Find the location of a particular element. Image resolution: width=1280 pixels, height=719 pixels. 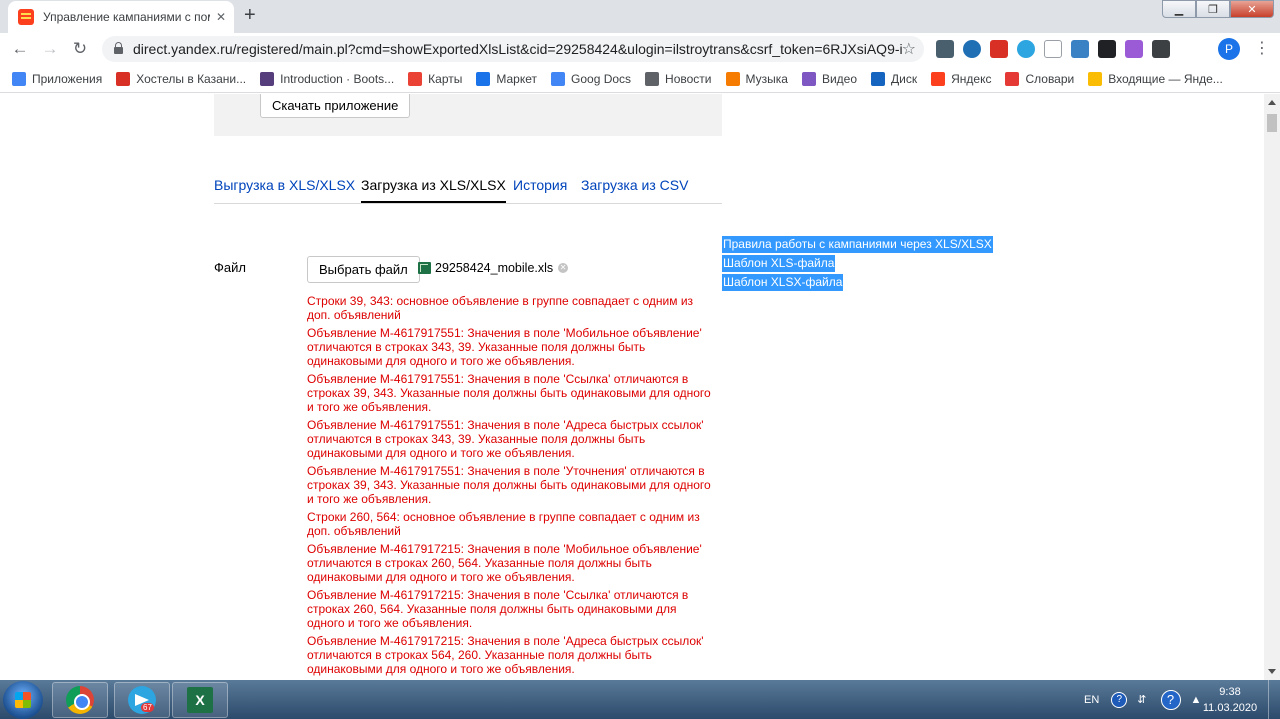

bookmark-label: Видео is located at coordinates (839, 78).